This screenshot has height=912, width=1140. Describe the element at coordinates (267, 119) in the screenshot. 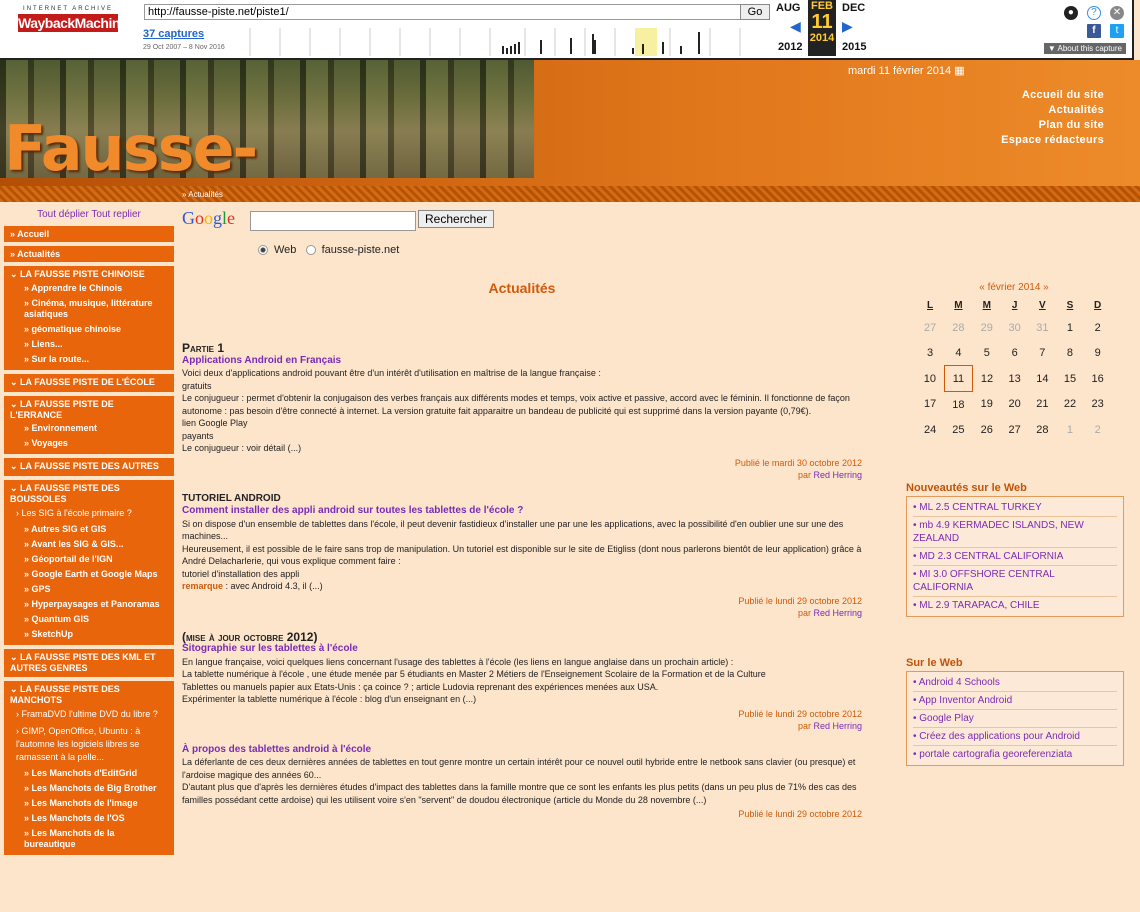

I see `site-banner: Fausse-Piste.net` at that location.